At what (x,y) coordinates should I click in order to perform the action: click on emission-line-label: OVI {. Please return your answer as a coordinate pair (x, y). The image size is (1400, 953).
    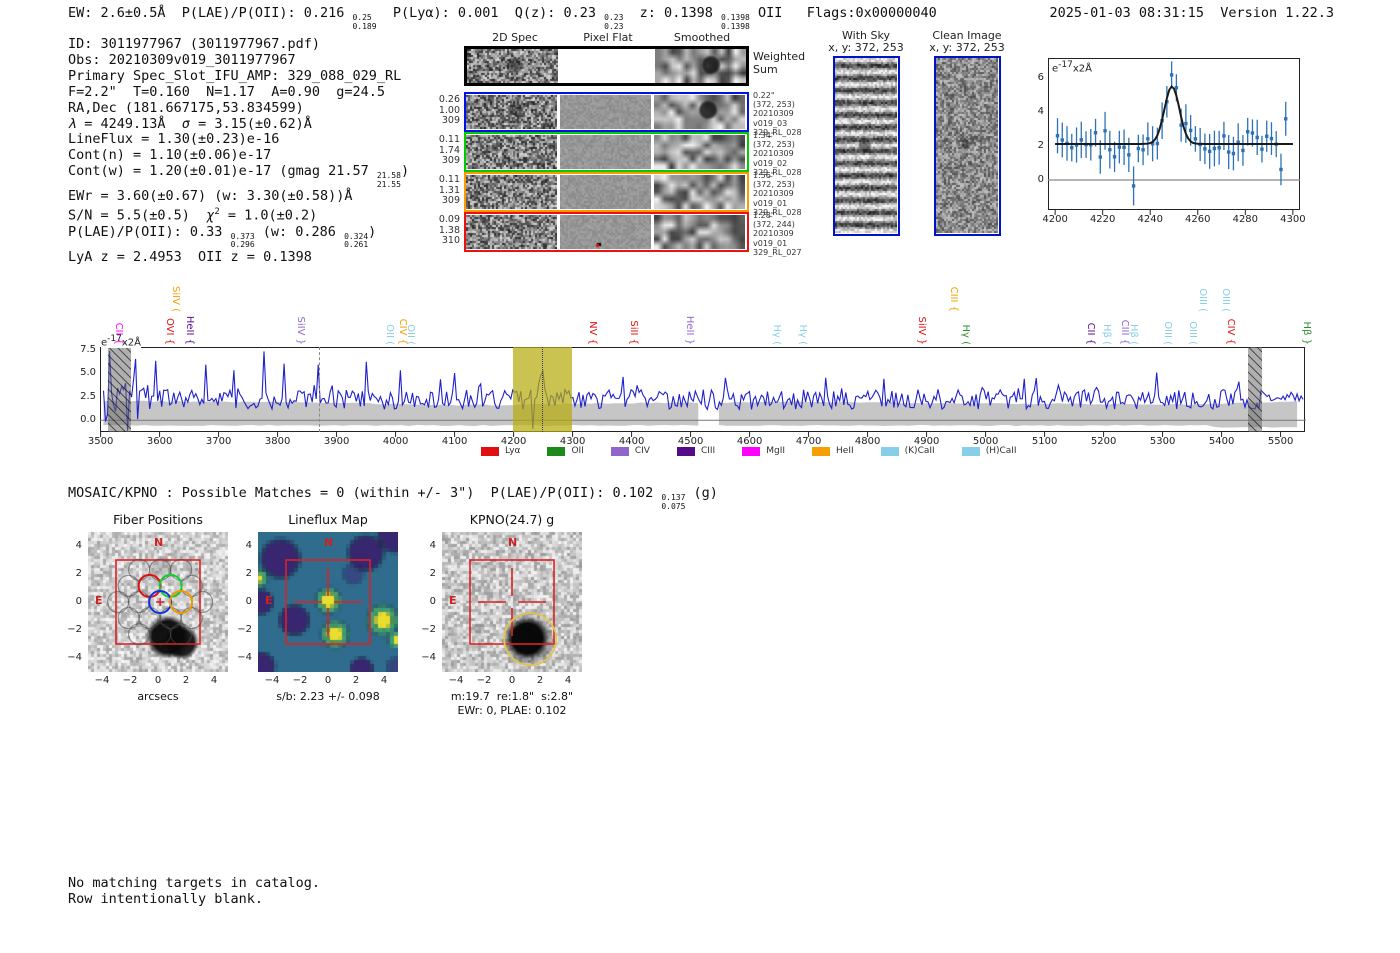
    Looking at the image, I should click on (169, 331).